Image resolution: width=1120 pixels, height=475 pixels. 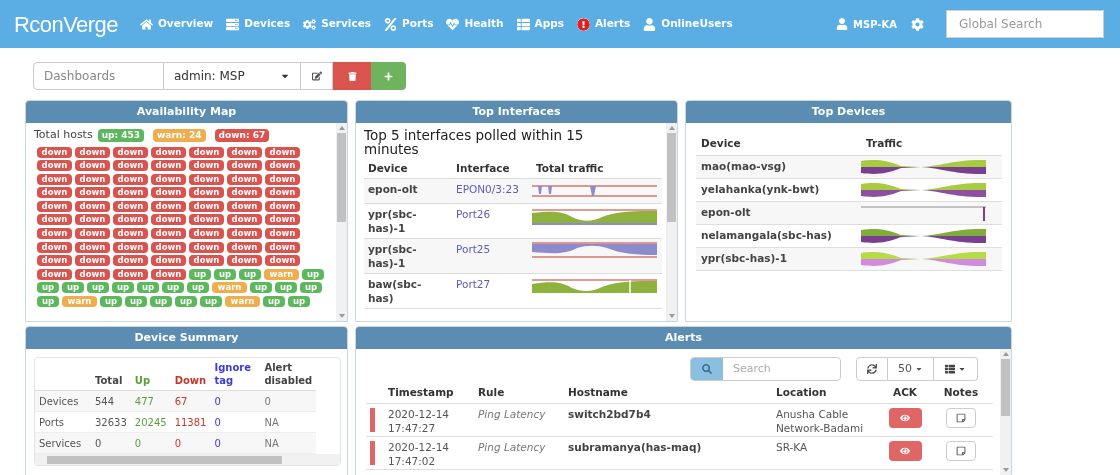 I want to click on nav-link: OnlineUsers, so click(x=688, y=24).